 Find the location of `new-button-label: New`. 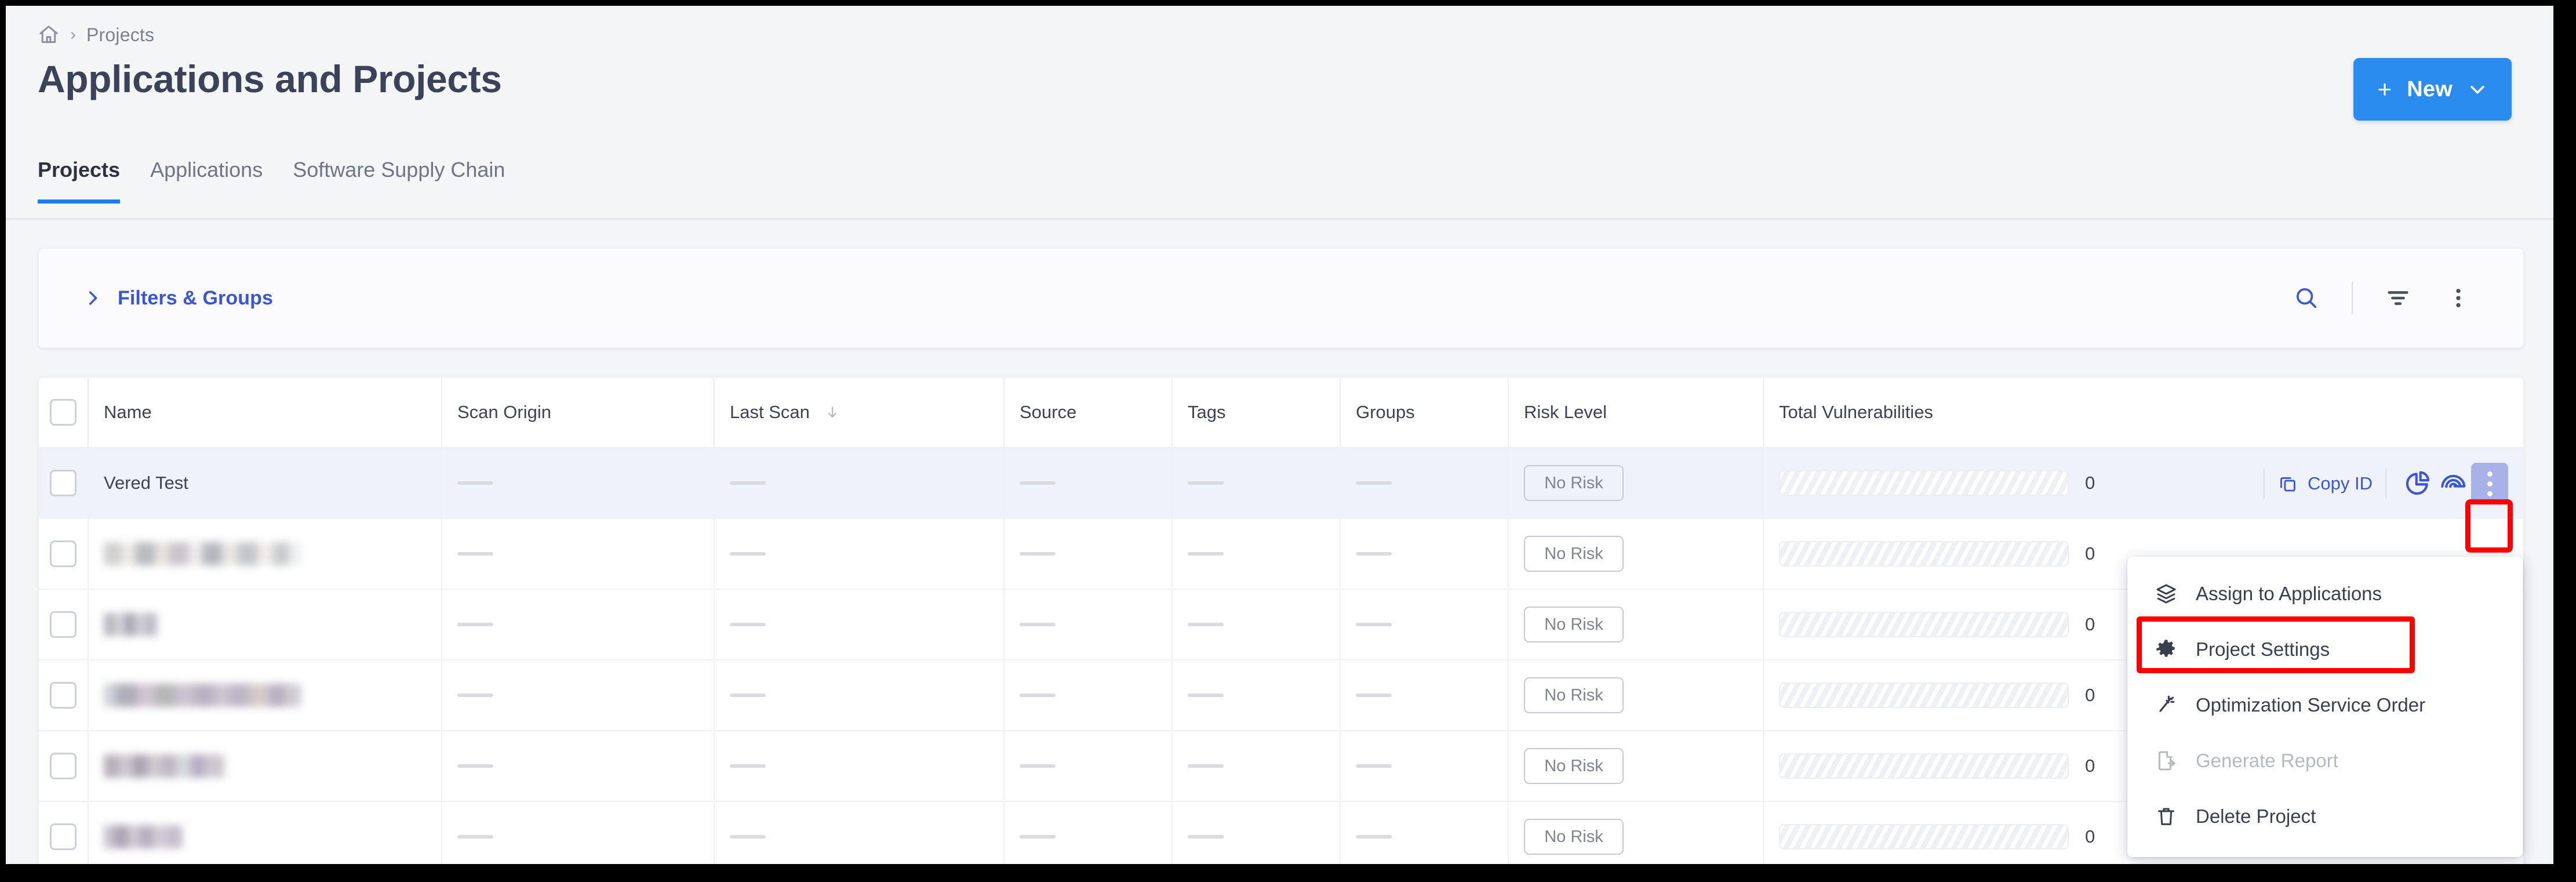

new-button-label: New is located at coordinates (2430, 89).